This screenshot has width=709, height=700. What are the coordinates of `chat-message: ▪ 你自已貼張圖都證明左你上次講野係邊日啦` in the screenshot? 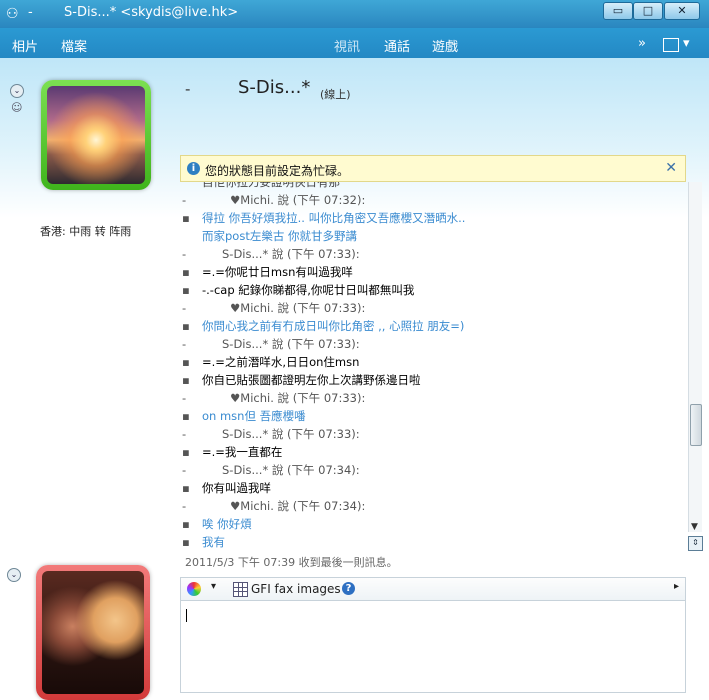 It's located at (301, 380).